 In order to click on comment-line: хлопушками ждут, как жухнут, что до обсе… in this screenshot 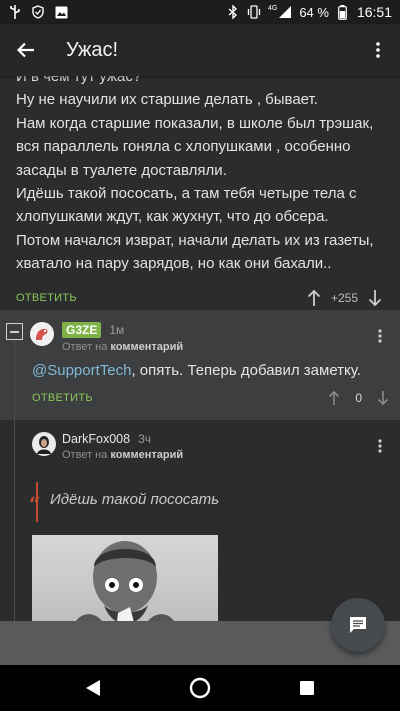, I will do `click(172, 217)`.